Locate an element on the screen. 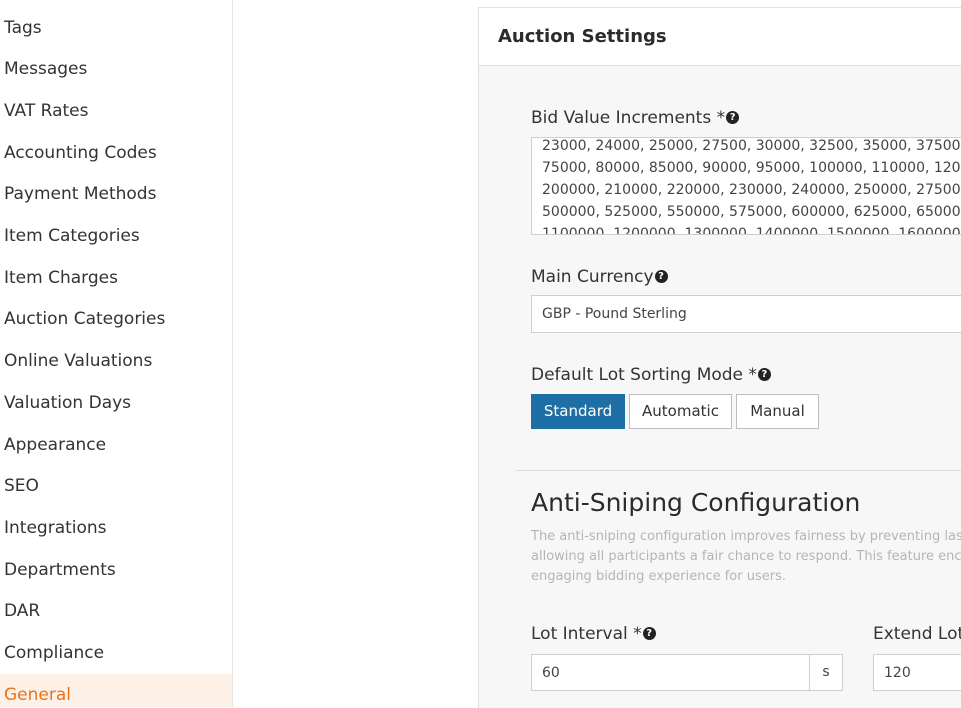 The height and width of the screenshot is (708, 961). sorting-automatic-button: Automatic is located at coordinates (680, 411).